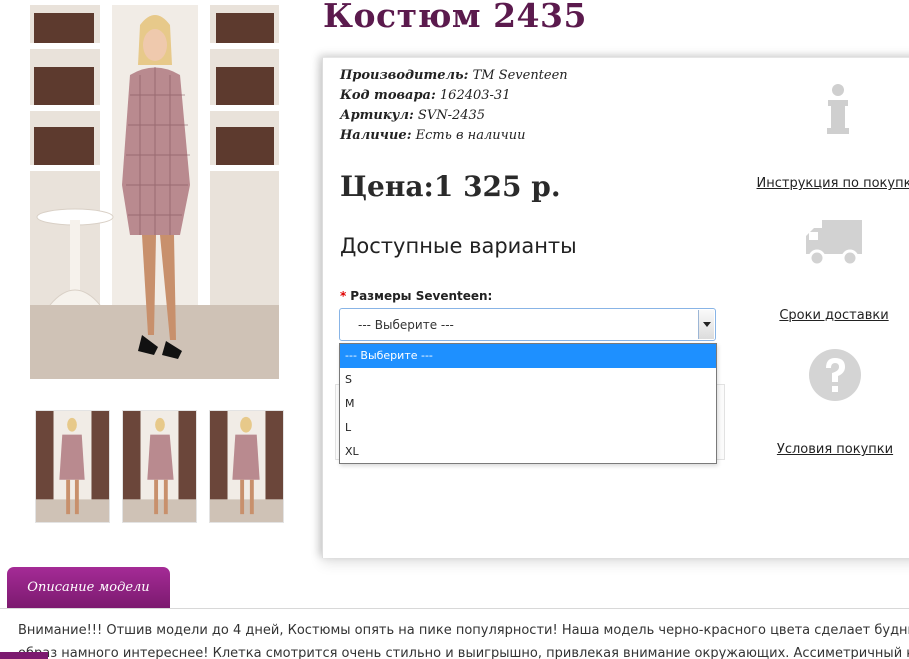 This screenshot has height=659, width=909. Describe the element at coordinates (528, 380) in the screenshot. I see `size-option-s: S` at that location.